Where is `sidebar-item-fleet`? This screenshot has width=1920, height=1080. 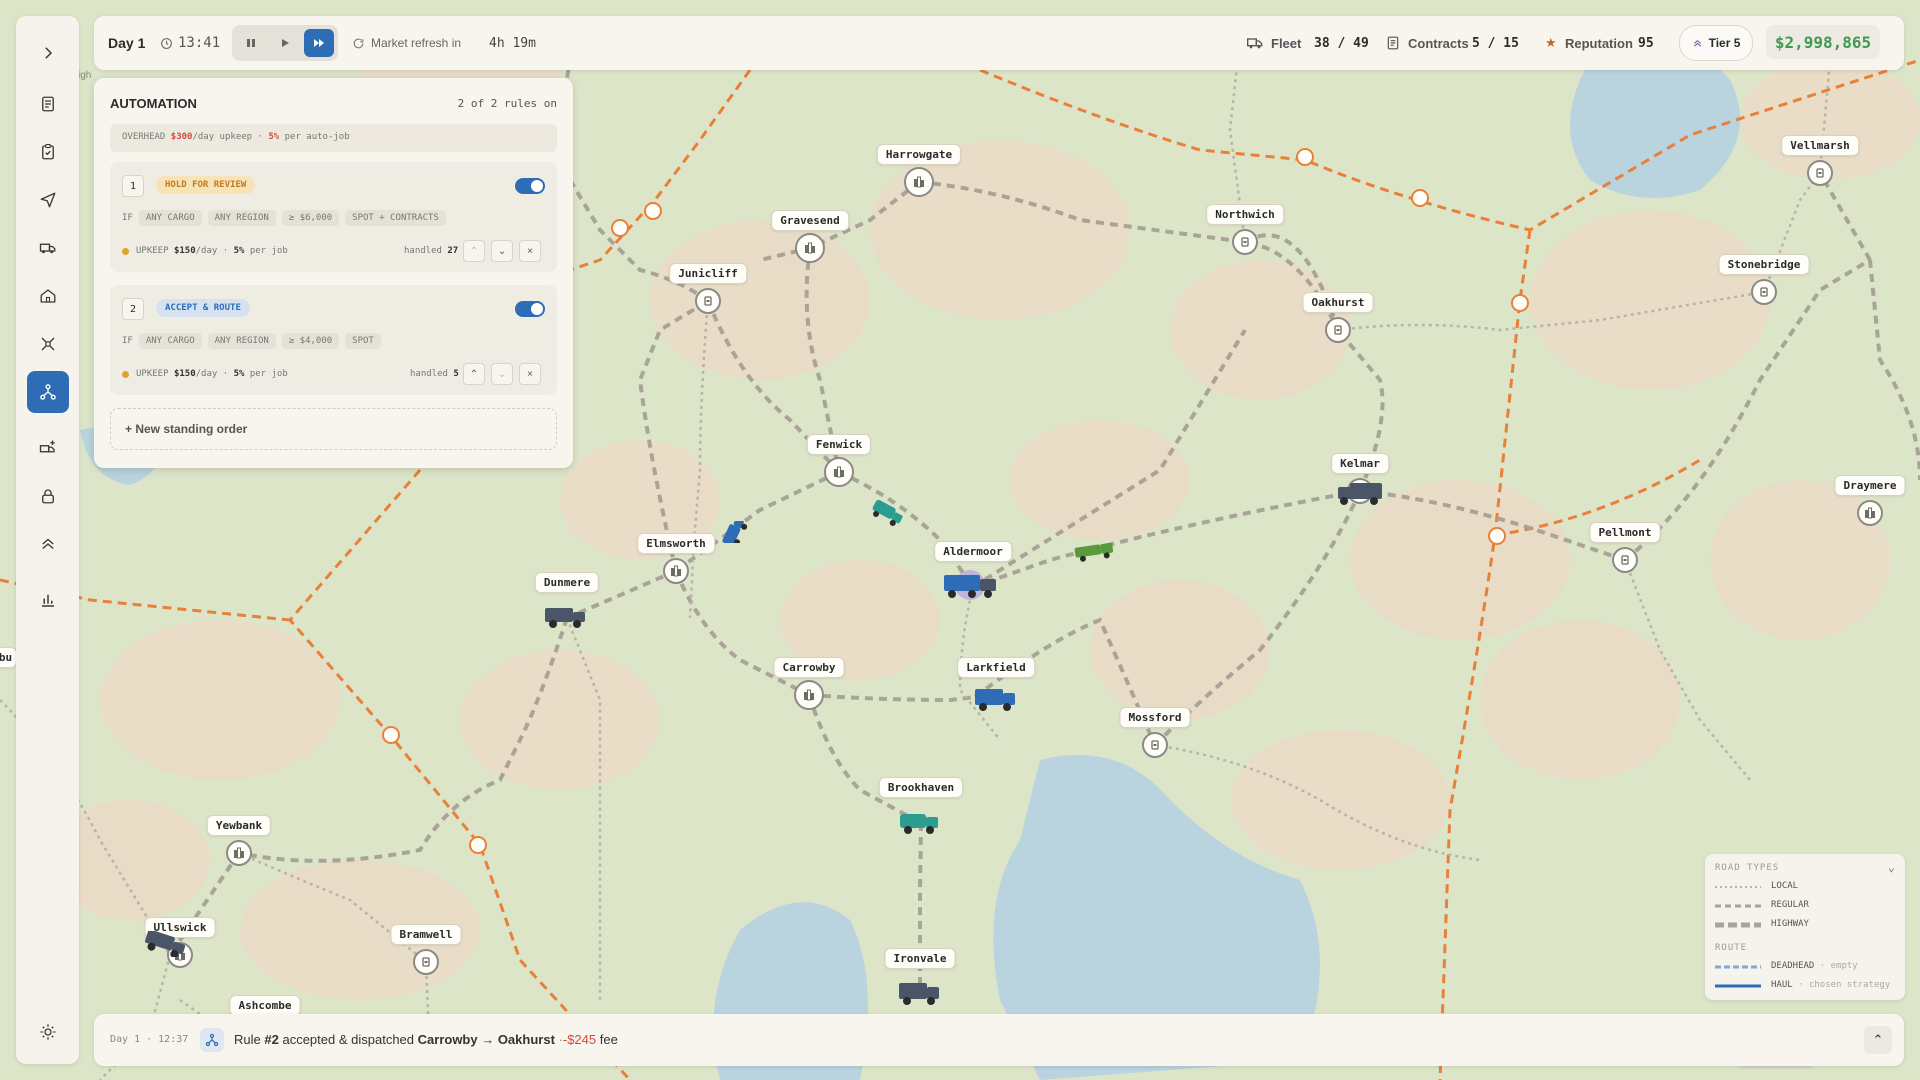 sidebar-item-fleet is located at coordinates (48, 248).